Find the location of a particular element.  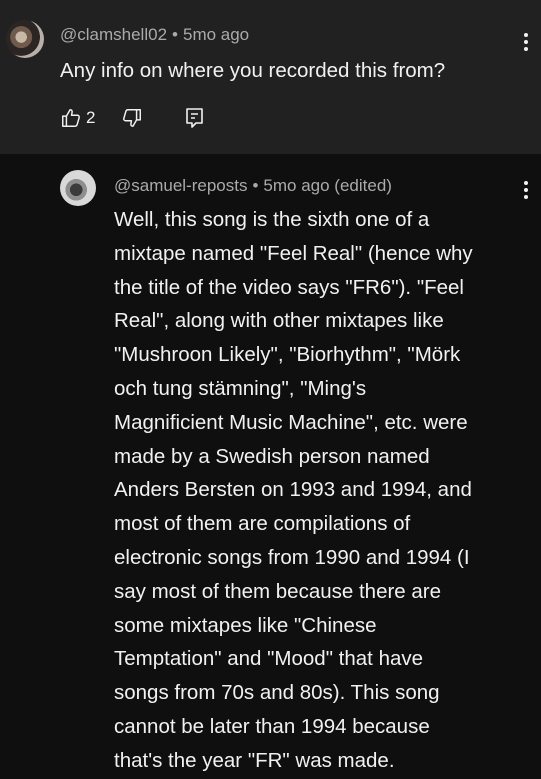

comment-actions: 2 is located at coordinates (132, 118).